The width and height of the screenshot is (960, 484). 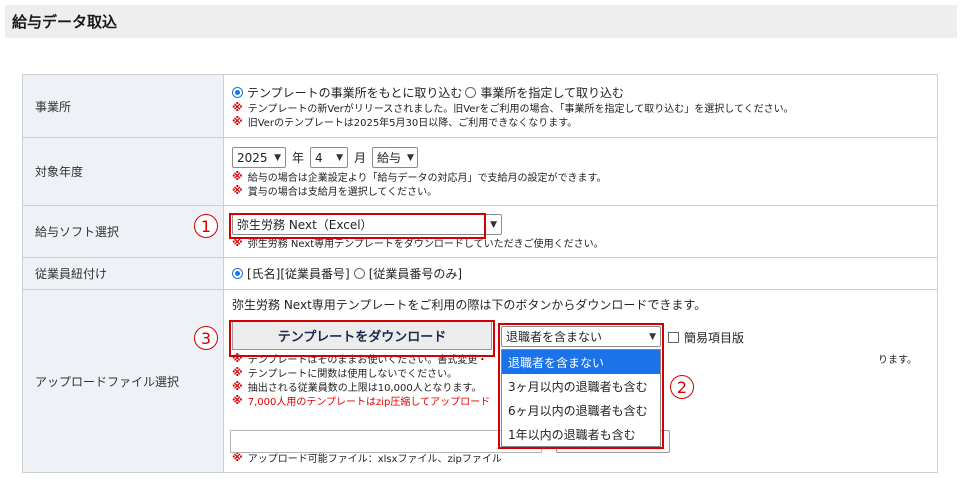 What do you see at coordinates (352, 374) in the screenshot?
I see `upload-note-2: テンプレートに関数は使用しないでください。` at bounding box center [352, 374].